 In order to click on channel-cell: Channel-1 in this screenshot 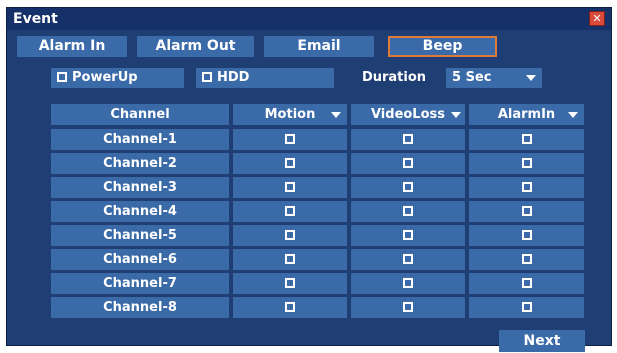, I will do `click(140, 139)`.